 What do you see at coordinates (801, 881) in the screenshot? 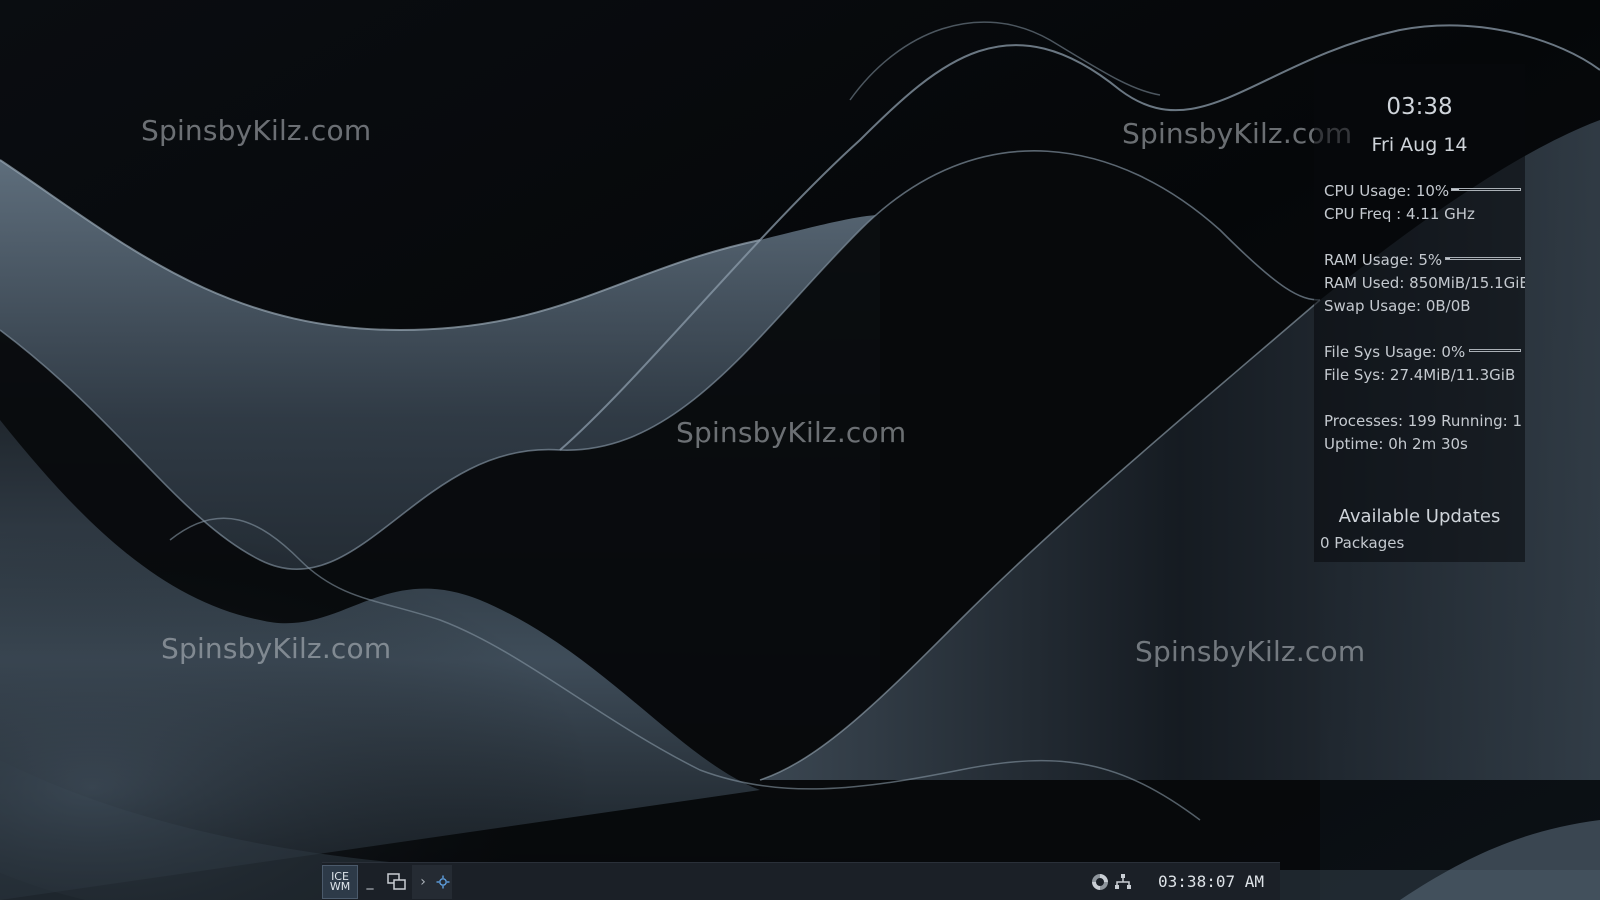
I see `taskbar: ICE WM _ › 03:38:07 AM` at bounding box center [801, 881].